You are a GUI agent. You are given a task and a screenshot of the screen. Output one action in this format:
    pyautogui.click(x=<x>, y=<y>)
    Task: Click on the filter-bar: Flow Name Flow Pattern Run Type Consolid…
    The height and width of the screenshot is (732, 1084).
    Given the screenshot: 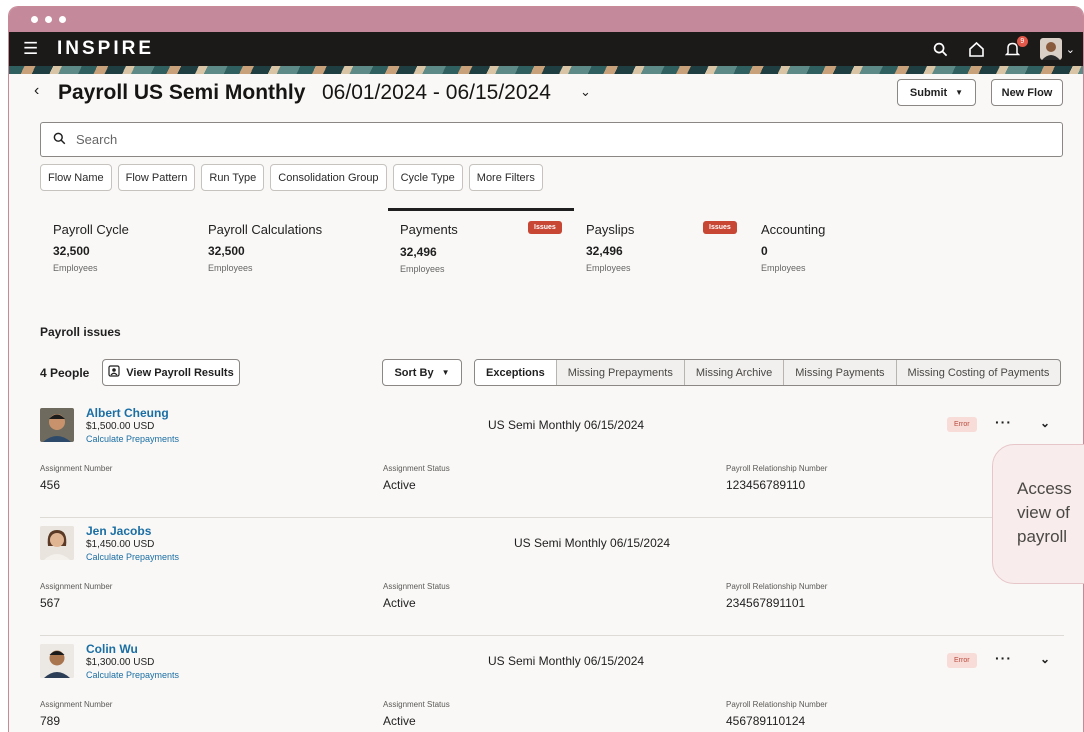 What is the action you would take?
    pyautogui.click(x=291, y=177)
    